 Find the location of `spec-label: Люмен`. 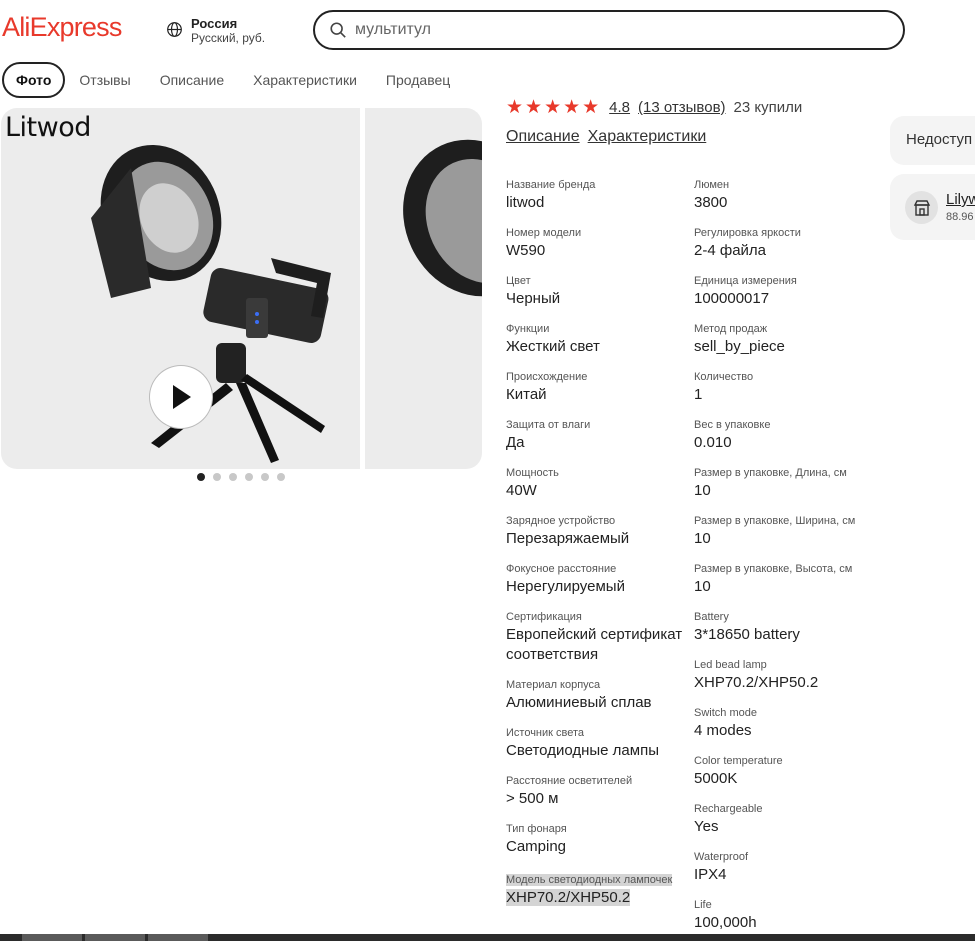

spec-label: Люмен is located at coordinates (712, 185).